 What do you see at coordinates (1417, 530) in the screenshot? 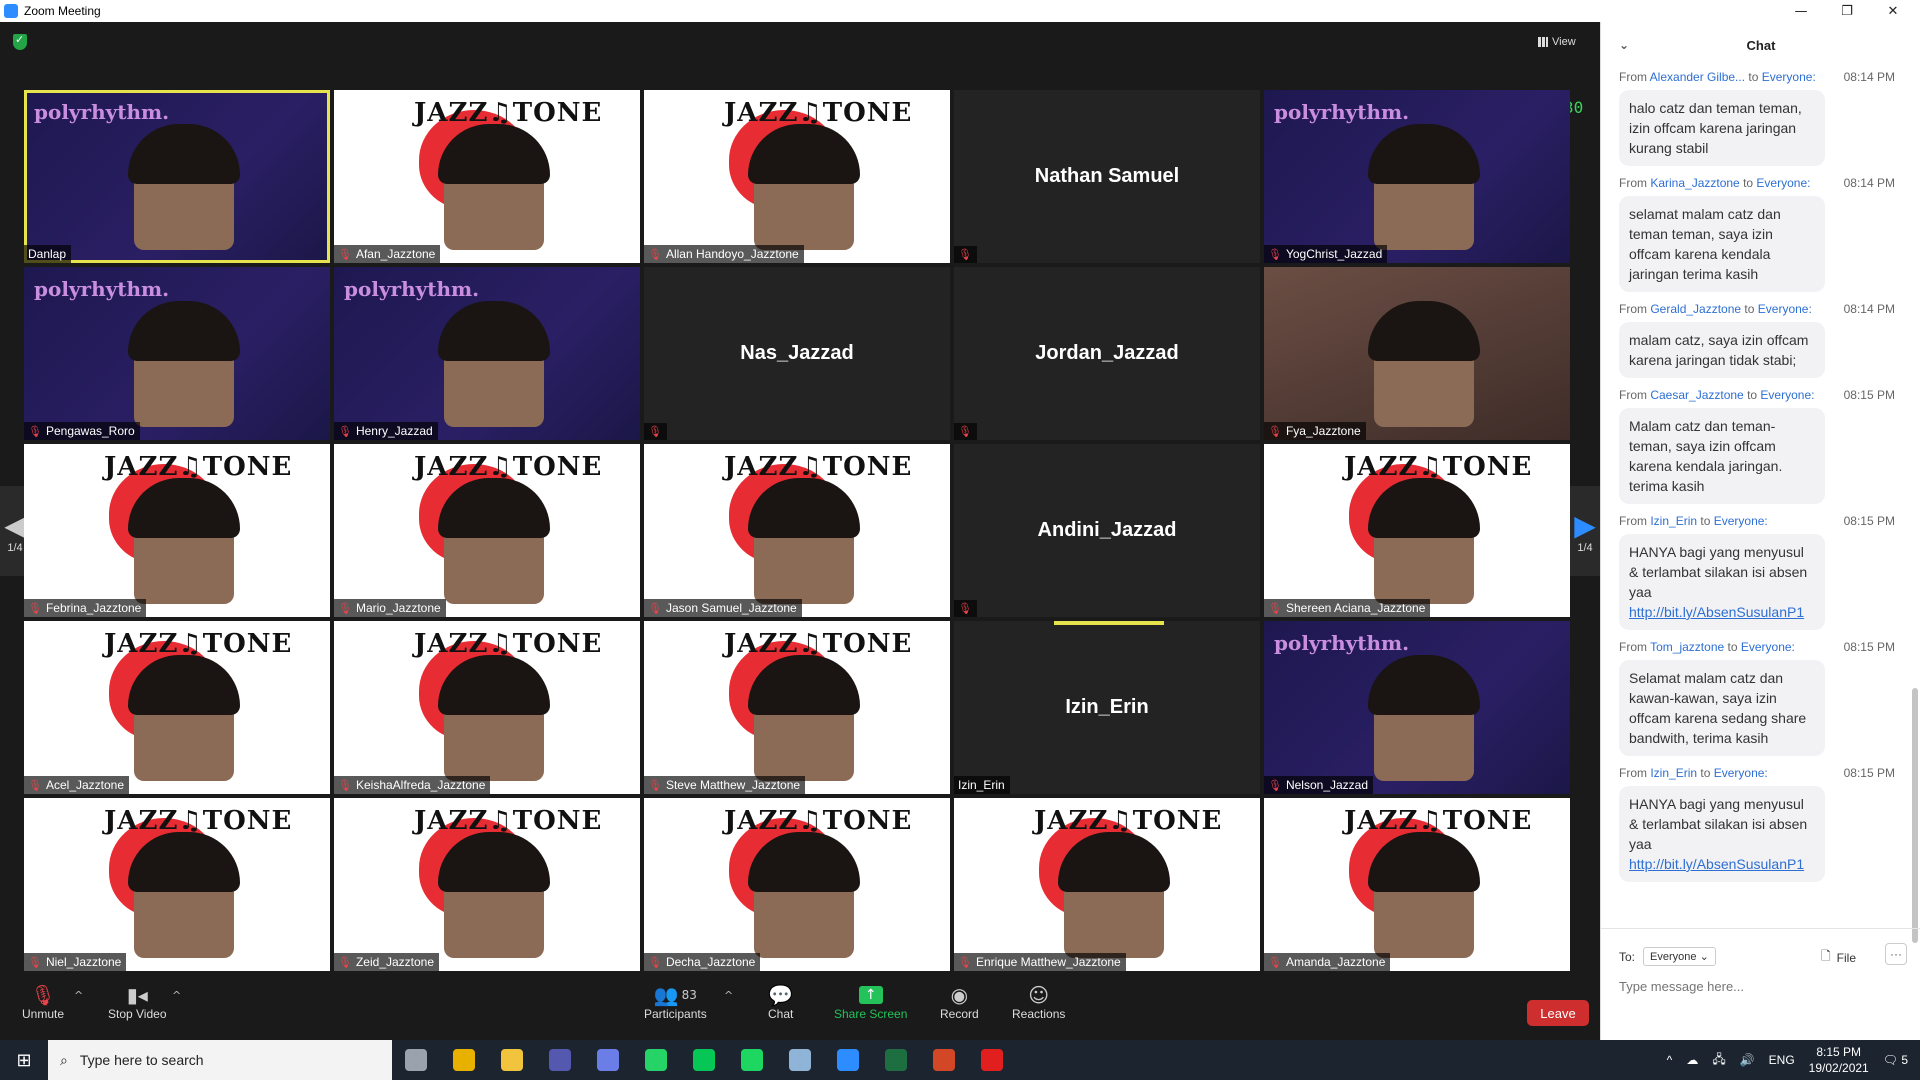
I see `participant-tile: JAZZ♫TONE 🎙 Shereen Aciana_Jazztone` at bounding box center [1417, 530].